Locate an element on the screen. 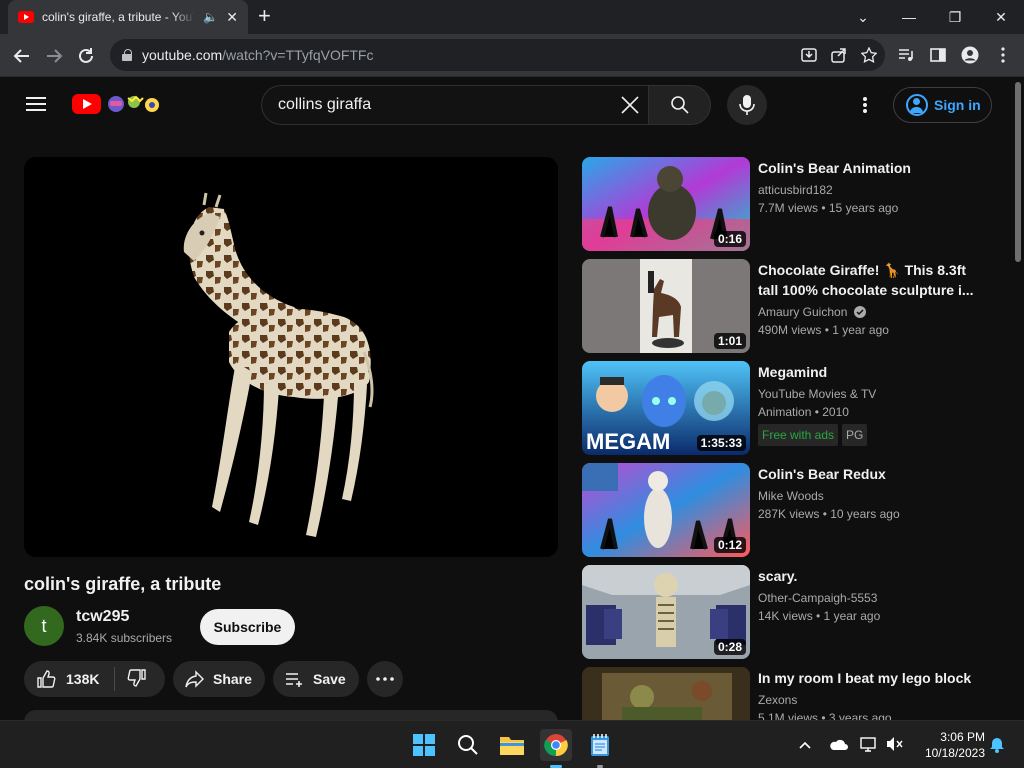 The image size is (1024, 768). tab-close-icon: ✕ is located at coordinates (232, 17).